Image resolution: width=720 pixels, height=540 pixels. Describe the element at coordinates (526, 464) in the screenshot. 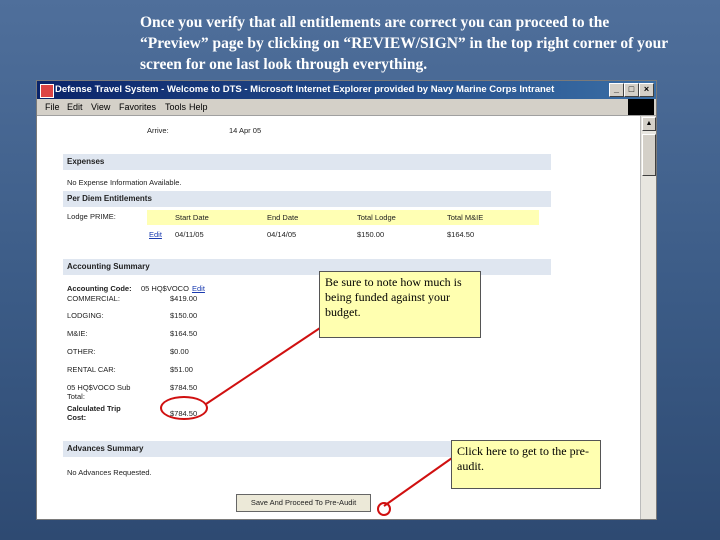

I see `preaudit-callout: Click here to get to the pre- audit.` at that location.